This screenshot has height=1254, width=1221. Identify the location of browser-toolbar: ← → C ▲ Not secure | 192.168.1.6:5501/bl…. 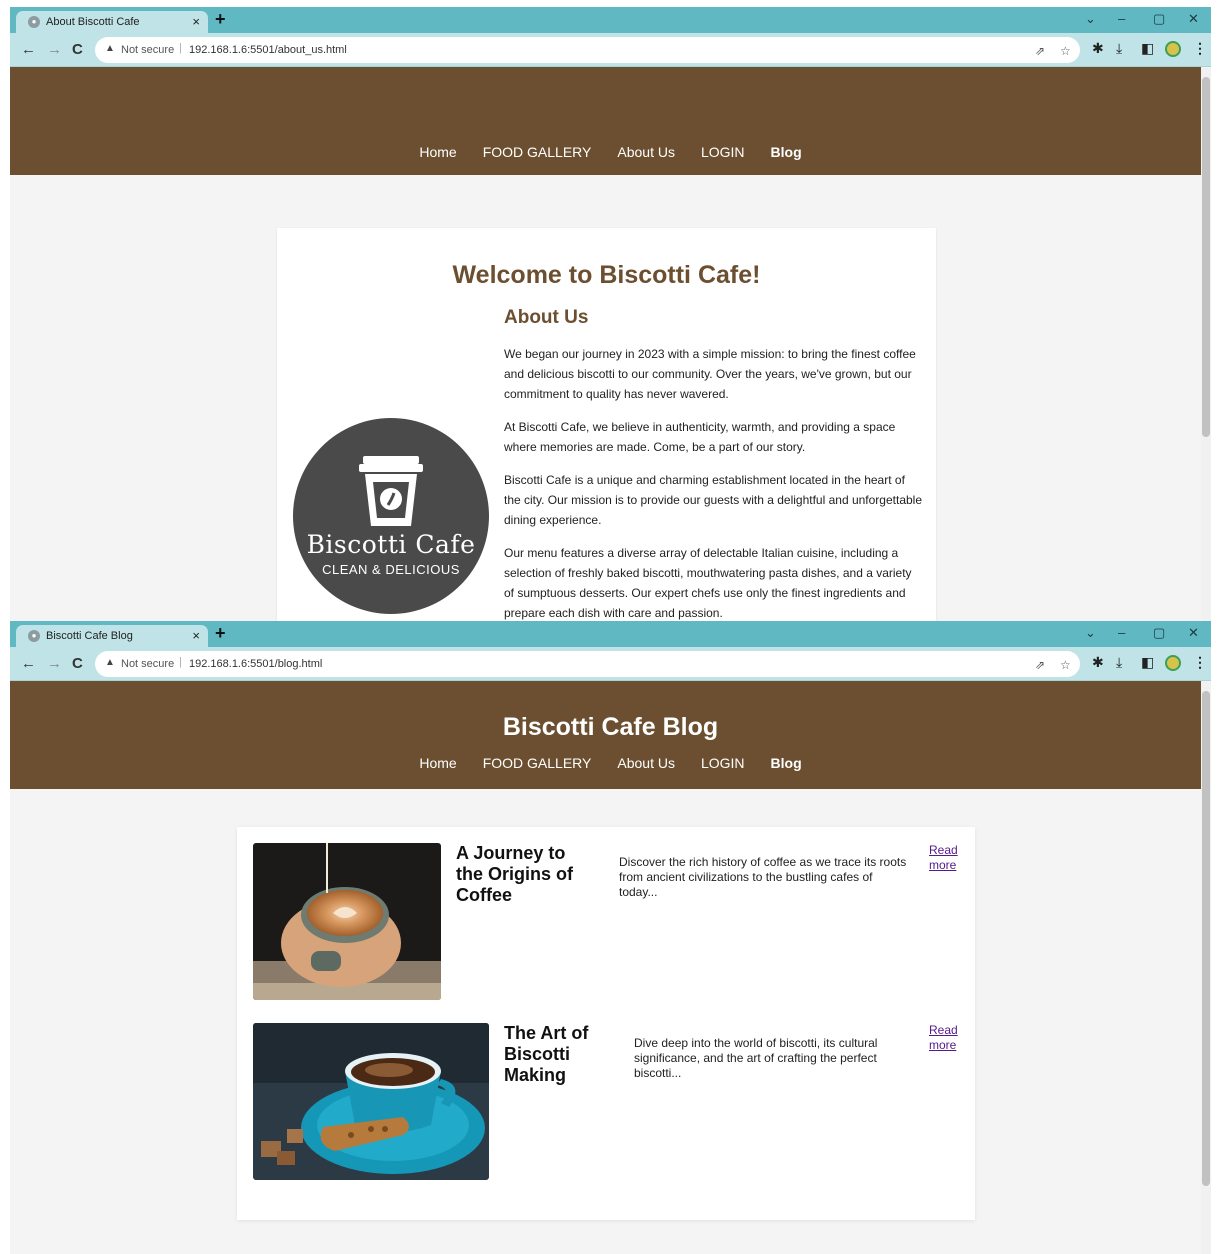
(610, 664).